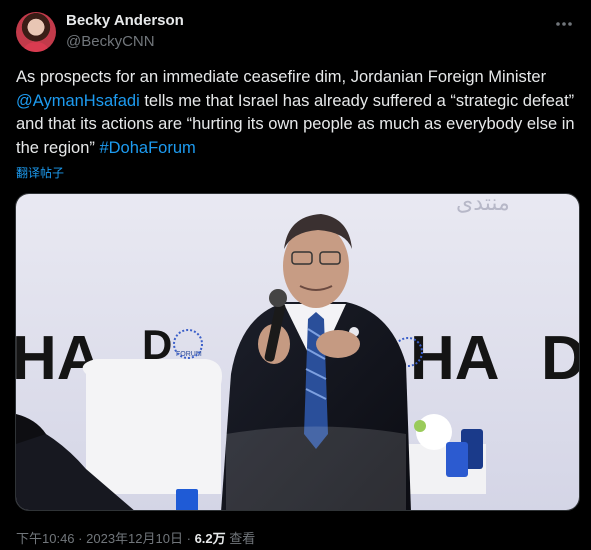 Image resolution: width=591 pixels, height=550 pixels. Describe the element at coordinates (152, 426) in the screenshot. I see `white-chair-left` at that location.